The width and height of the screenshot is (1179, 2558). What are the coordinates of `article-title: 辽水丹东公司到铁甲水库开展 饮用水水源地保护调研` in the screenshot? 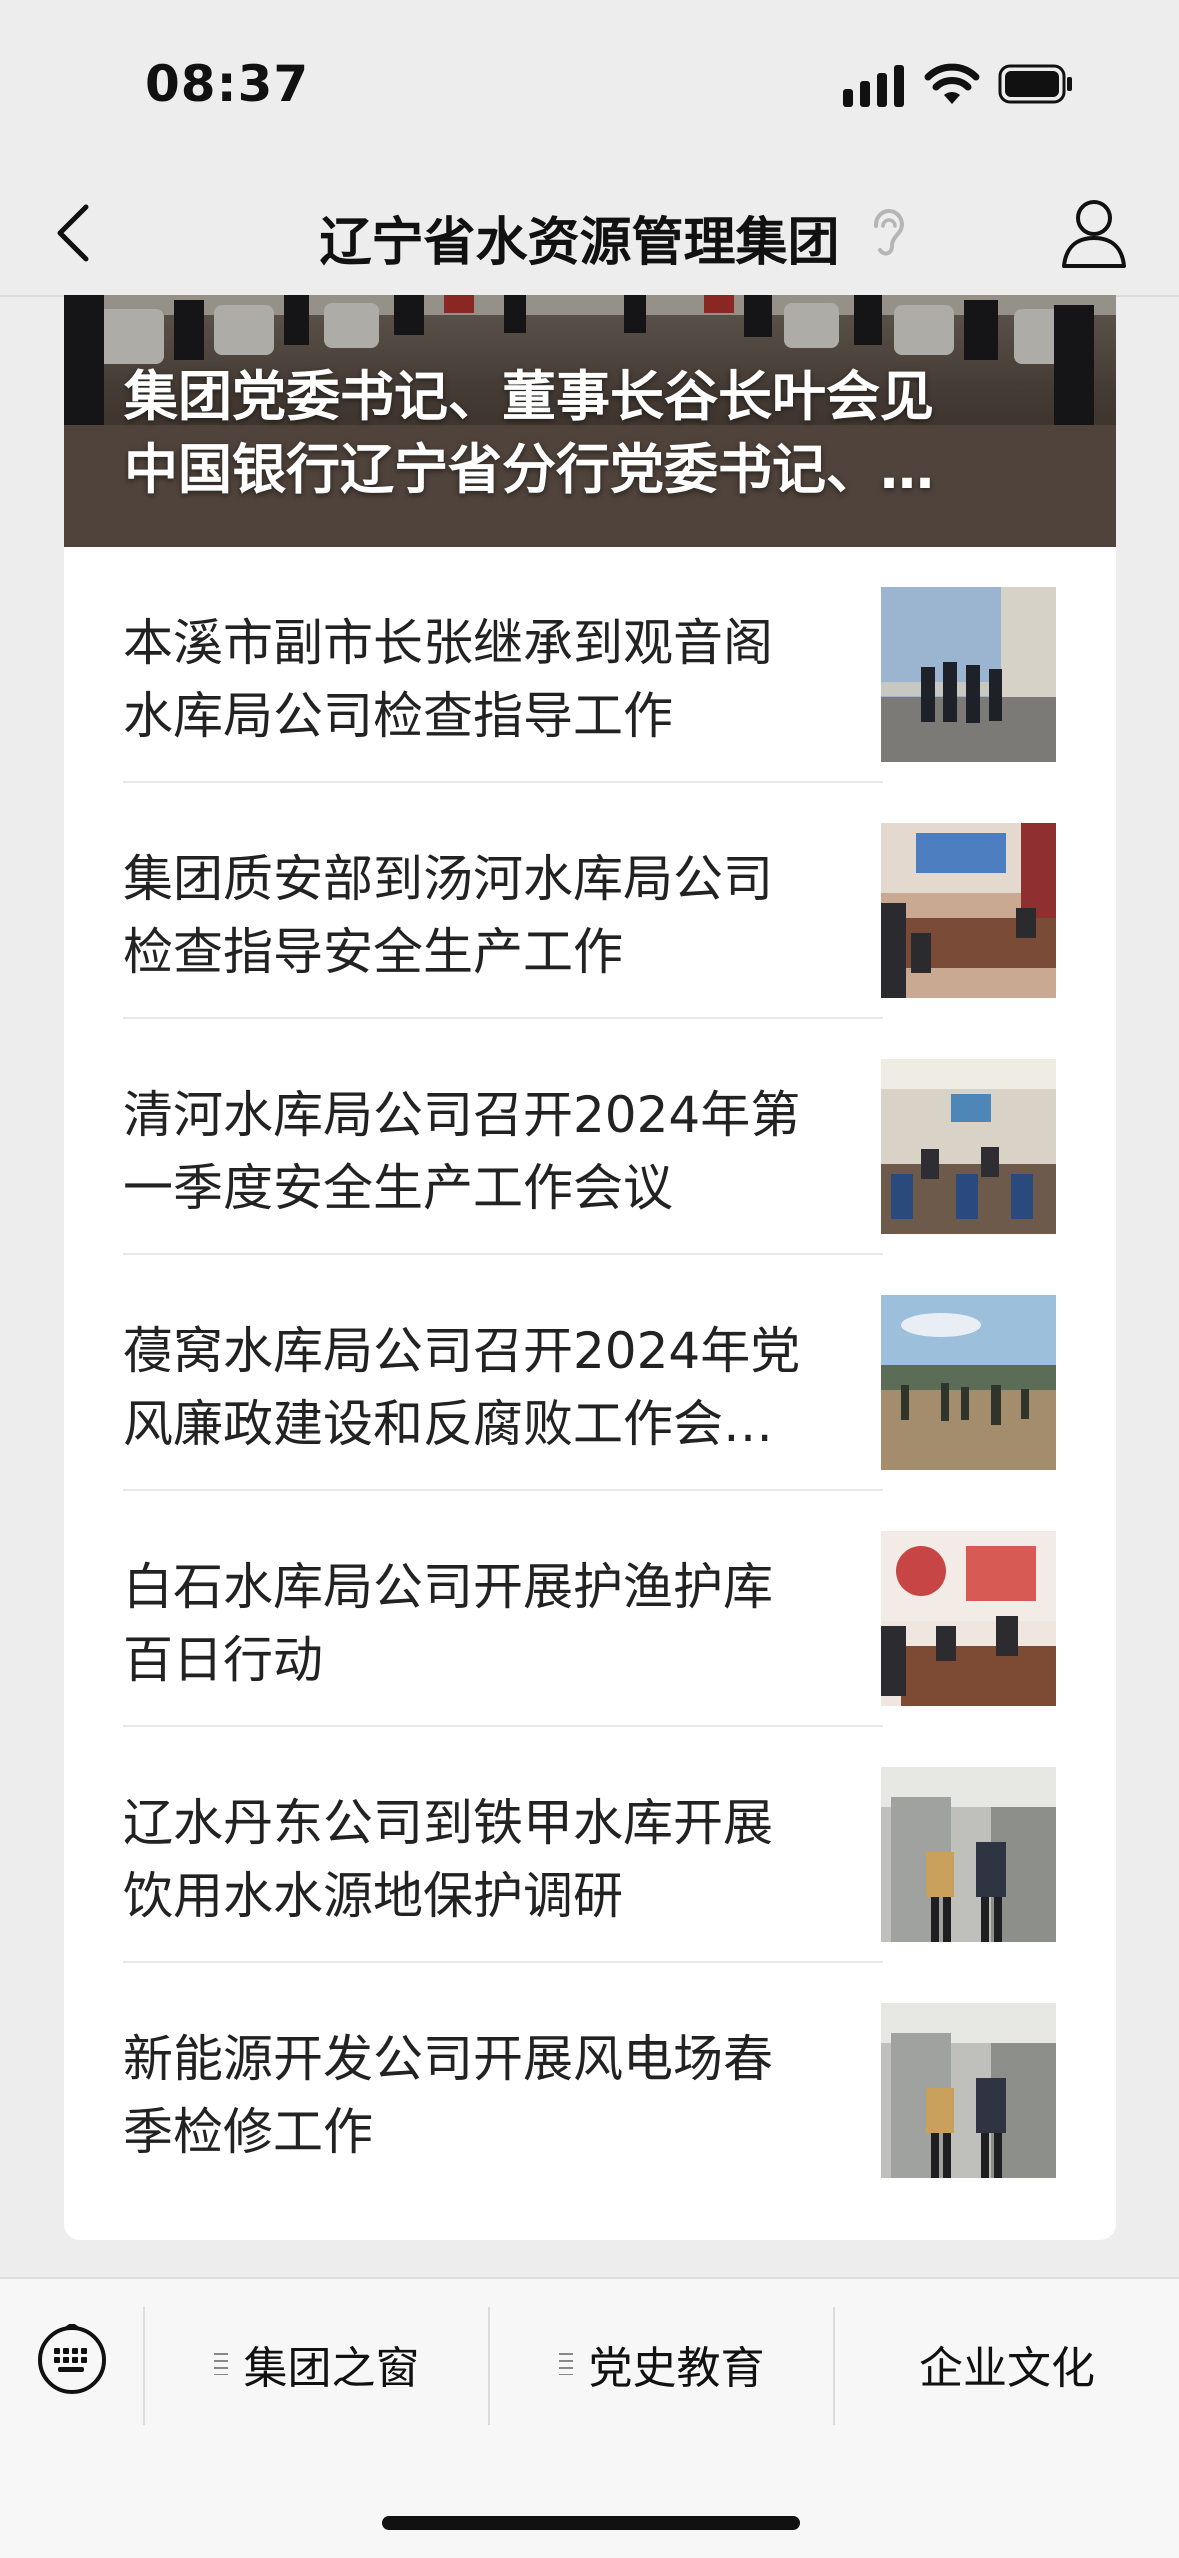 It's located at (508, 1860).